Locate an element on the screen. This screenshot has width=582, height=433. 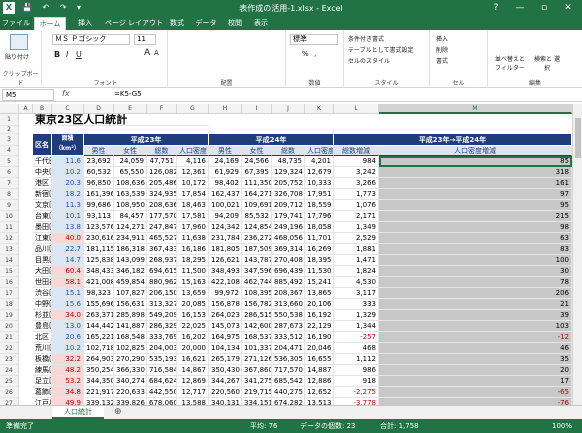
cell-value: 339,132 is located at coordinates (99, 401).